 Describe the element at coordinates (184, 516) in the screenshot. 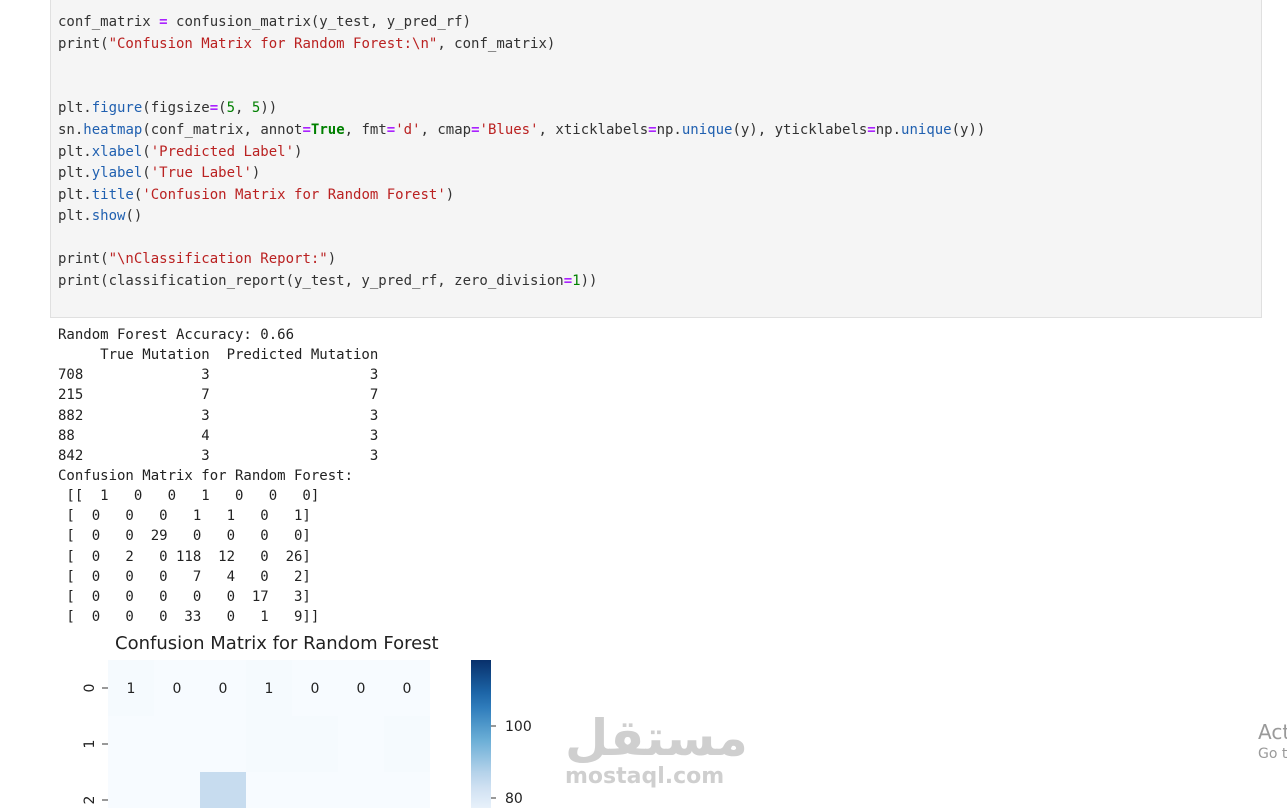

I see `matrix-row: [ 0 0 0 1 1 0 1]` at that location.